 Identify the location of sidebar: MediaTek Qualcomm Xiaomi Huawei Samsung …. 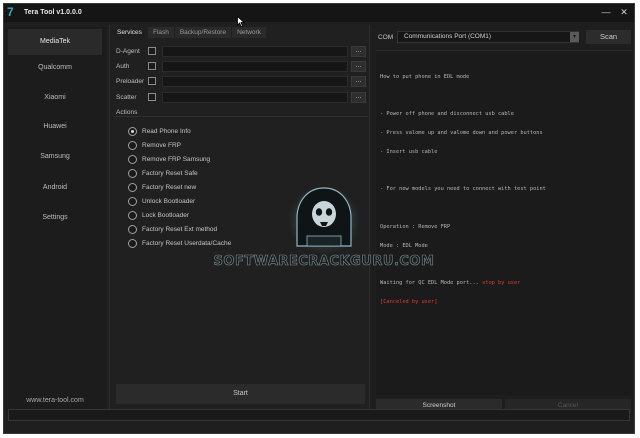
(55, 221).